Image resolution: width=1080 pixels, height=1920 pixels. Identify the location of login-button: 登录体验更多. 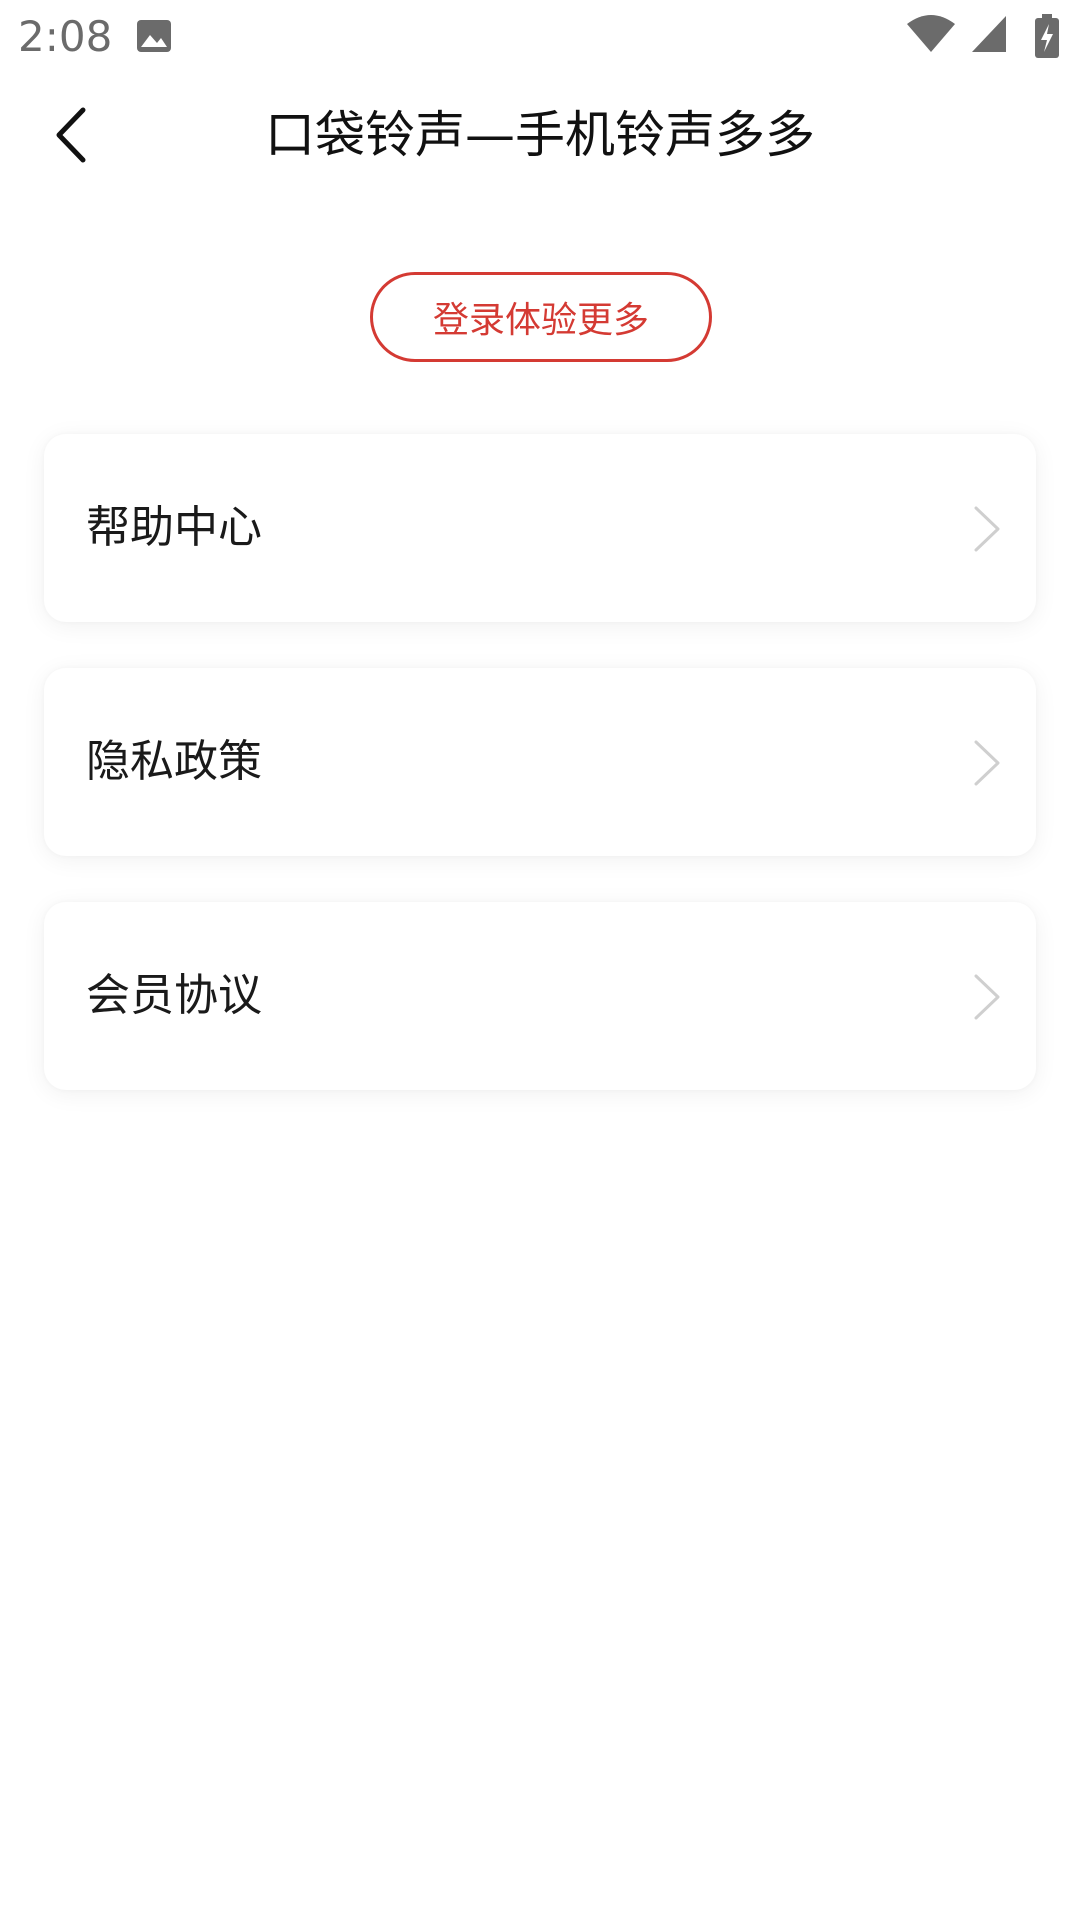
(541, 317).